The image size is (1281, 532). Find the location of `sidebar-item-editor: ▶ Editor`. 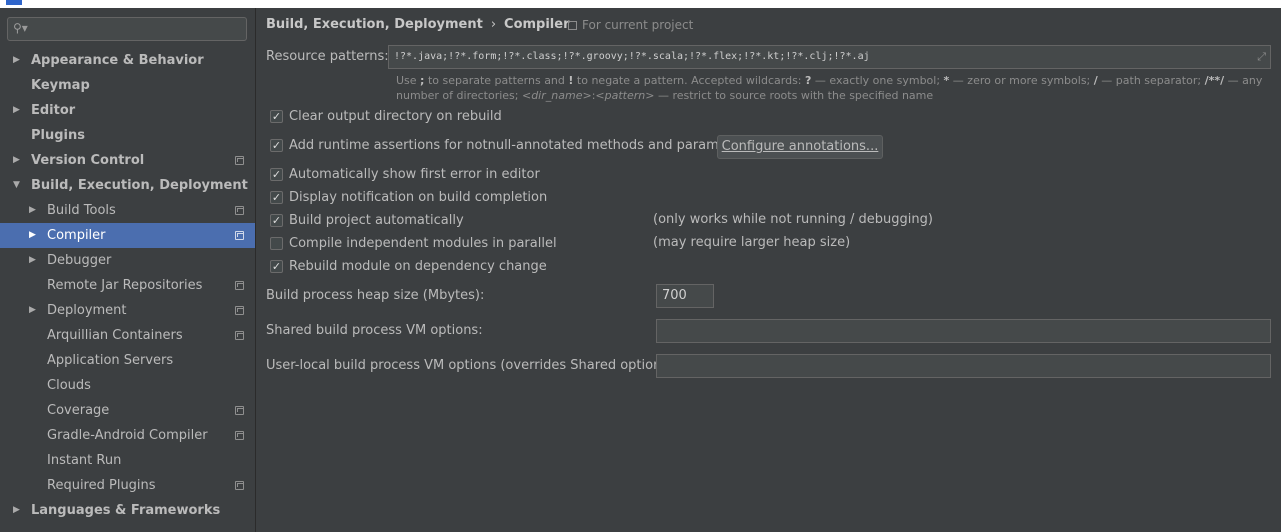

sidebar-item-editor: ▶ Editor is located at coordinates (127, 110).